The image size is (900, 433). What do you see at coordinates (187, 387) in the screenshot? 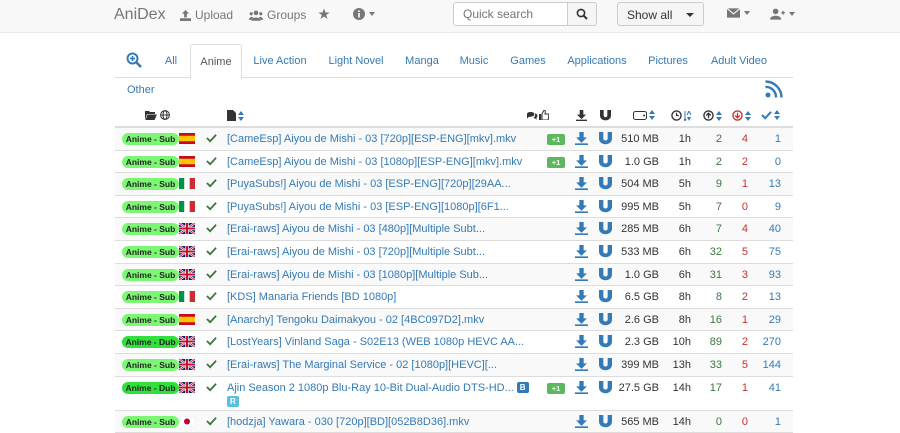
I see `flag-gb-icon` at bounding box center [187, 387].